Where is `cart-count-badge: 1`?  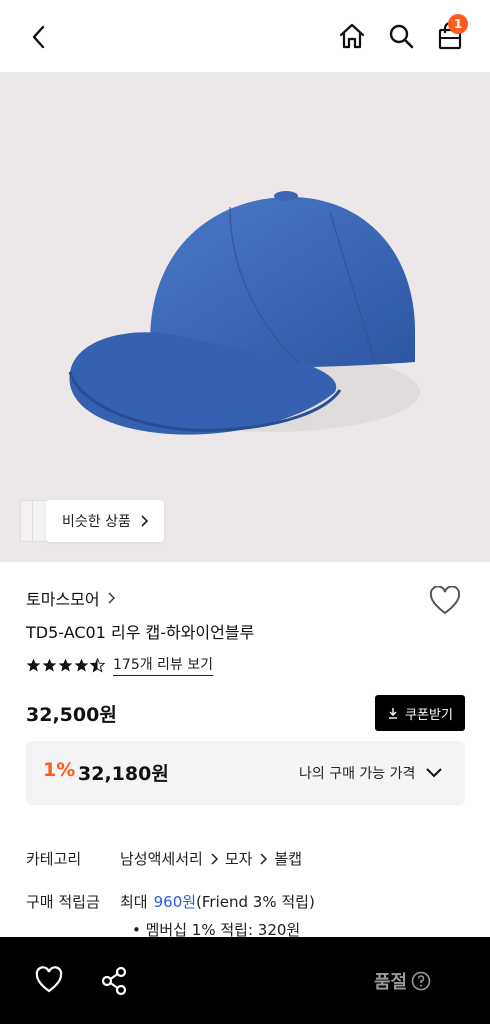 cart-count-badge: 1 is located at coordinates (458, 24).